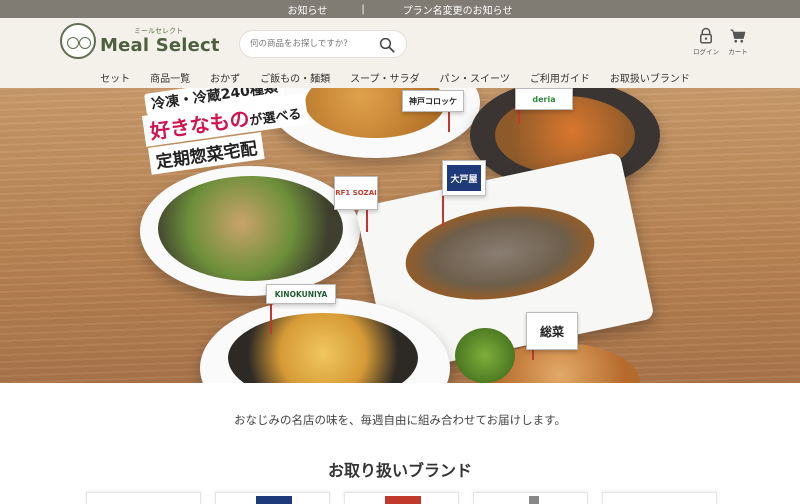  What do you see at coordinates (475, 77) in the screenshot?
I see `nav-item-bread-sweets: パン・スイーツ` at bounding box center [475, 77].